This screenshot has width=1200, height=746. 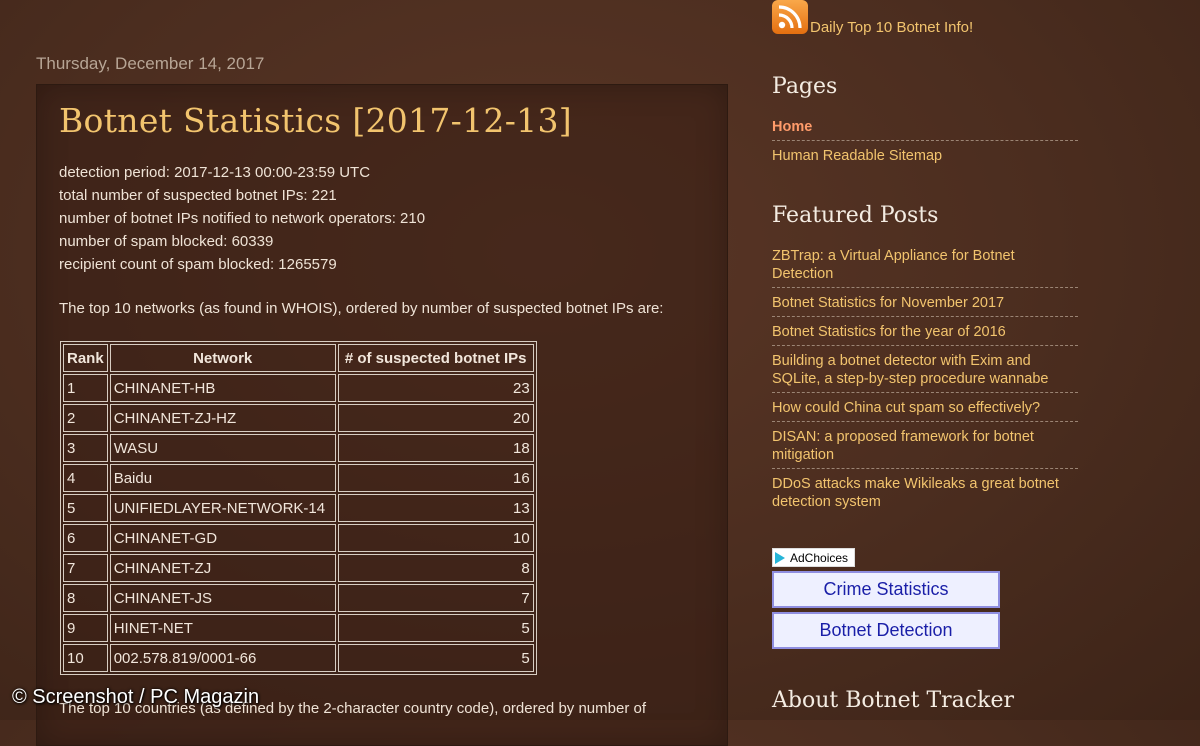 I want to click on cell-count: 20, so click(x=435, y=418).